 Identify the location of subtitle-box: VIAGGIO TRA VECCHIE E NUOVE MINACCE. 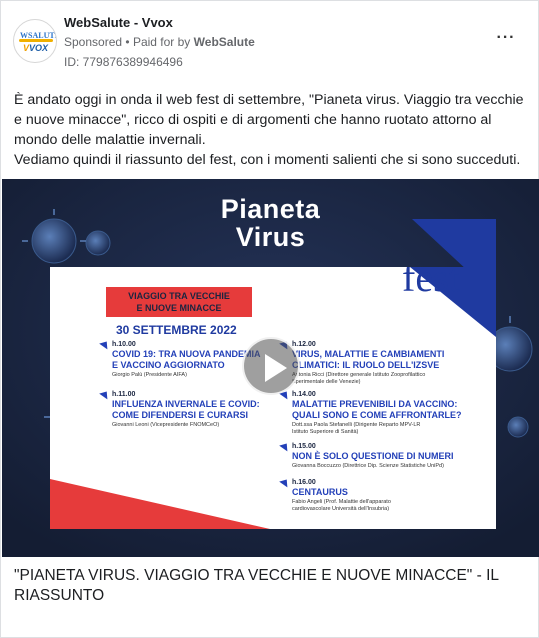
(179, 302).